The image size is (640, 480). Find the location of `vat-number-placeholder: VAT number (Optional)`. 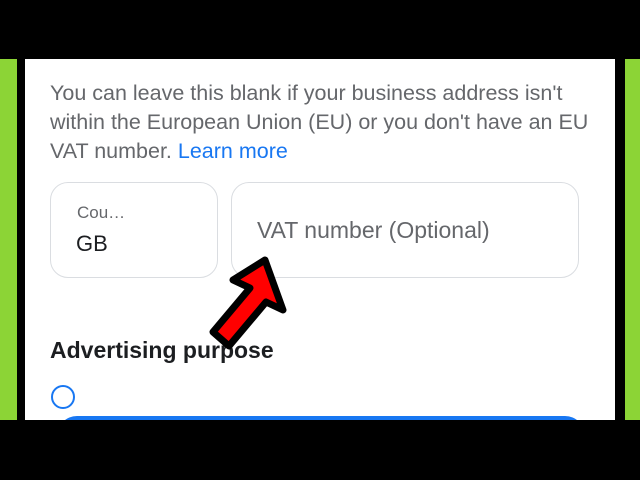

vat-number-placeholder: VAT number (Optional) is located at coordinates (373, 230).